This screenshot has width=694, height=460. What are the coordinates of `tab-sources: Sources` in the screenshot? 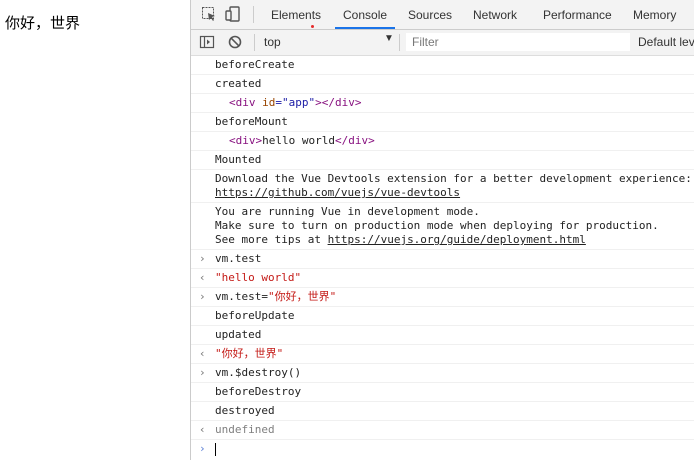 It's located at (430, 14).